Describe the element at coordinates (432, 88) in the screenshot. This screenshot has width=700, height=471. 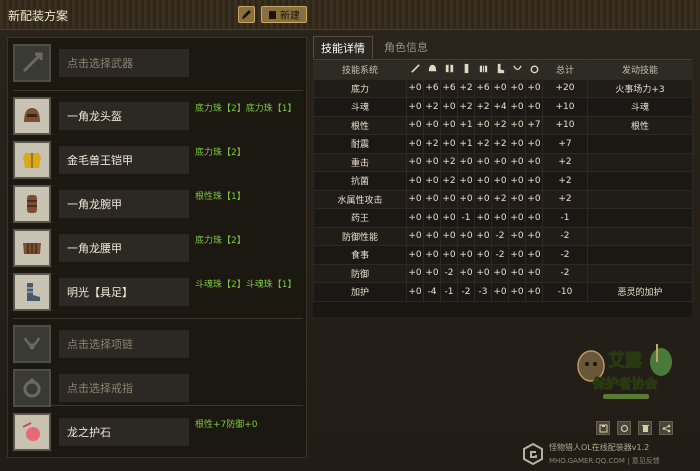
I see `skill-value-cell: +6` at that location.